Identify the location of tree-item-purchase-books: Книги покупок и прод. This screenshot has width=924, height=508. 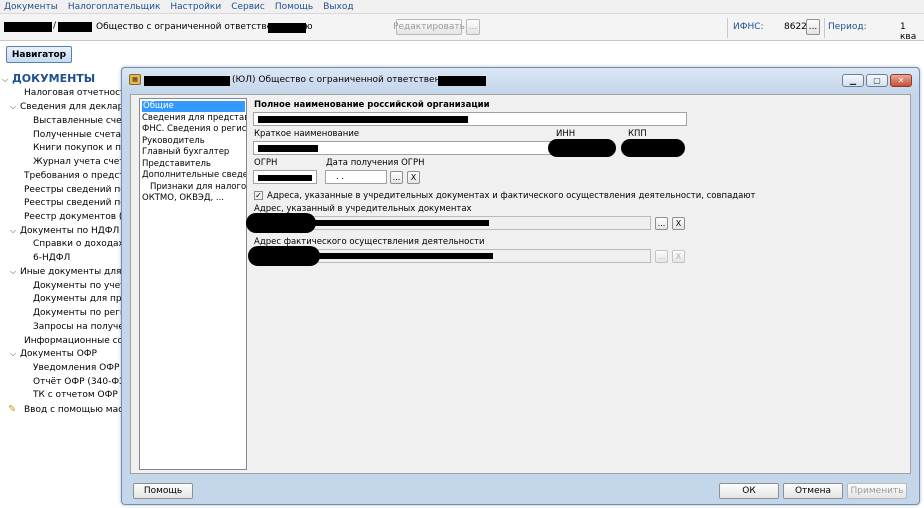
(78, 148).